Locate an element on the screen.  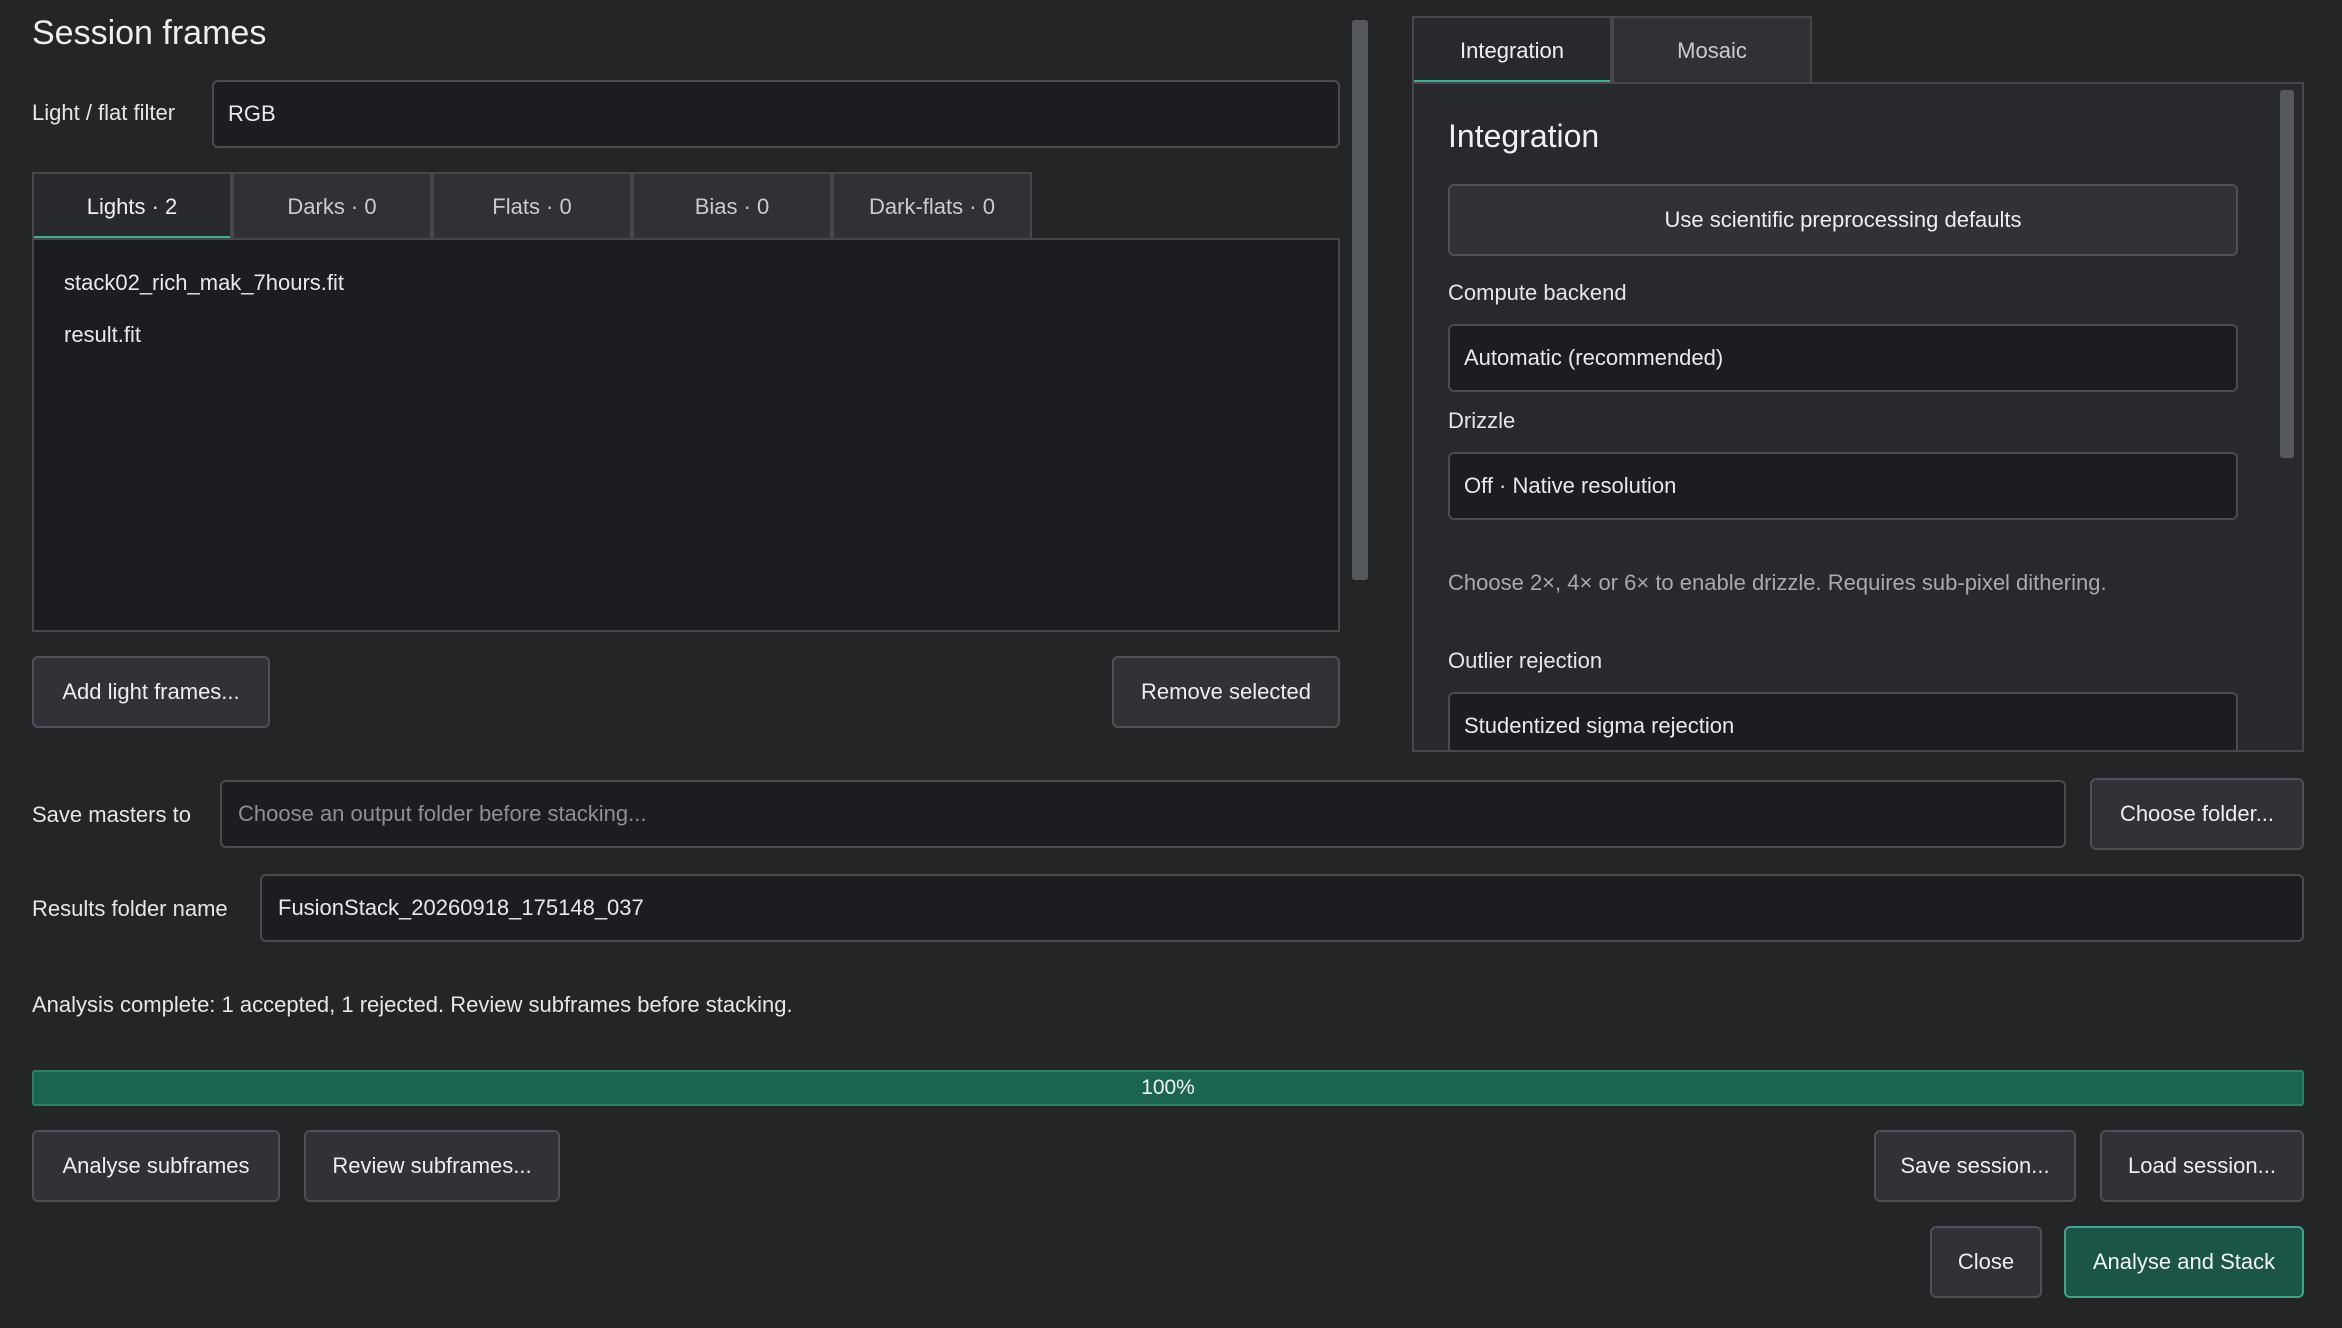
integration-heading: Integration is located at coordinates (1524, 136).